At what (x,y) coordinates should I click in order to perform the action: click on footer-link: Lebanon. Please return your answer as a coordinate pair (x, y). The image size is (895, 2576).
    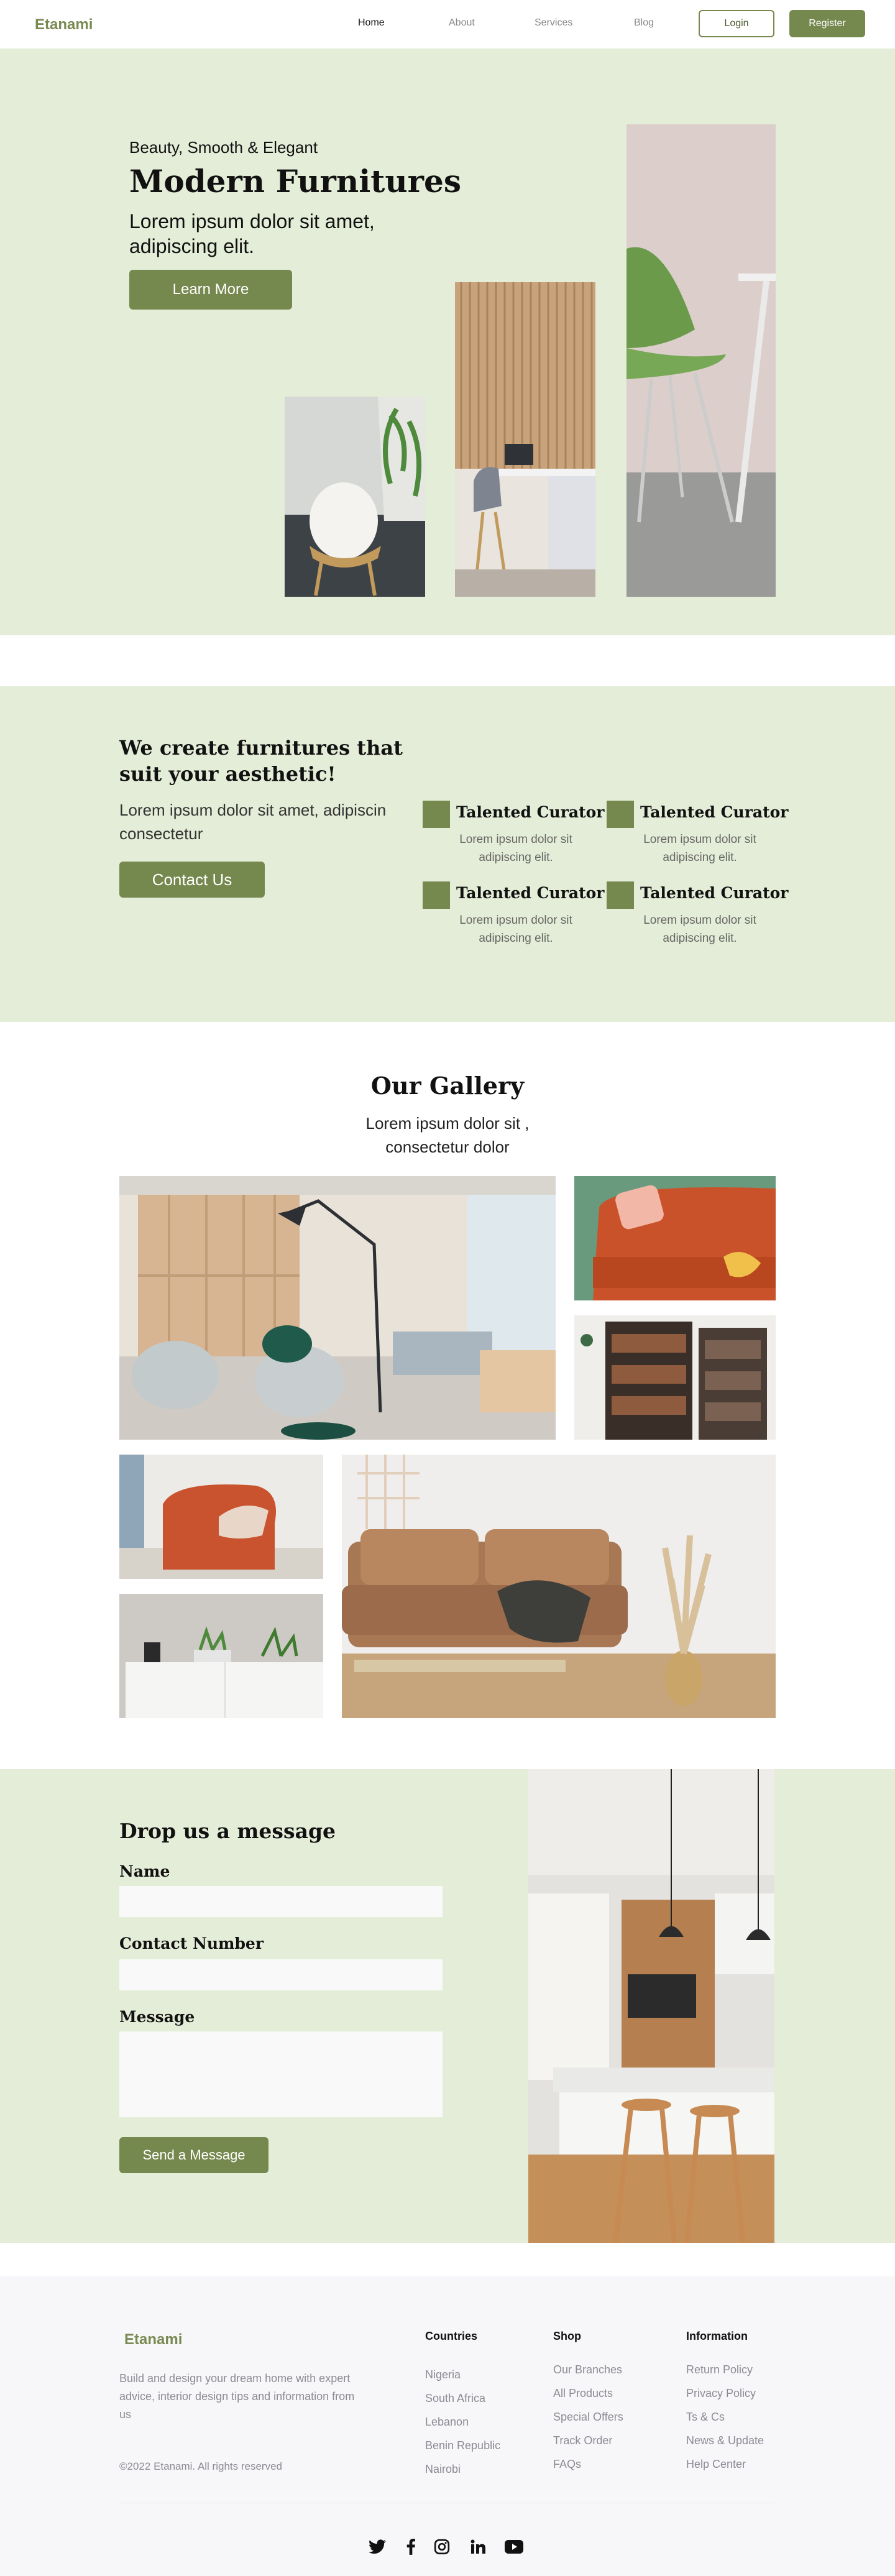
    Looking at the image, I should click on (447, 2422).